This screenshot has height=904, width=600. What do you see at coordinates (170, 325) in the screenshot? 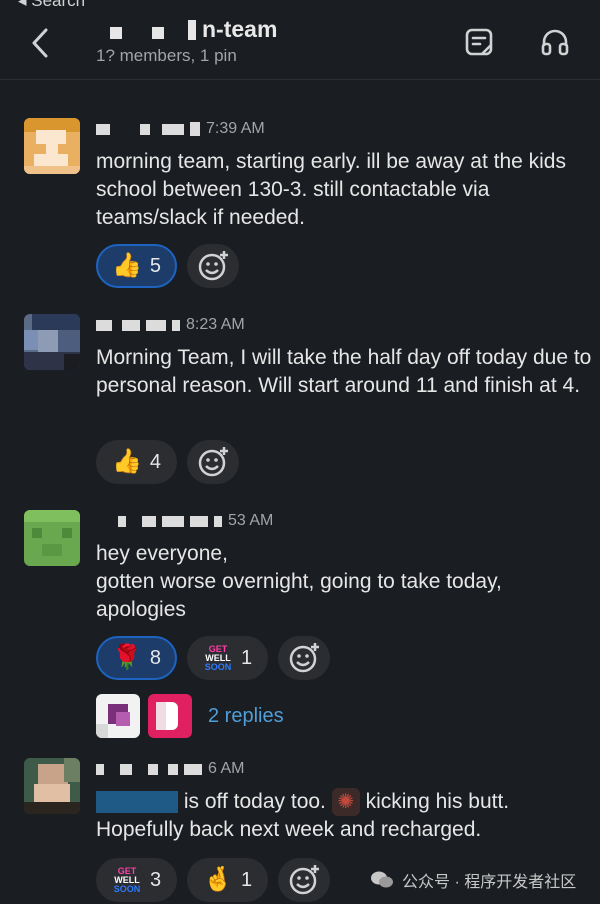
I see `message-meta: 8:23 AM` at bounding box center [170, 325].